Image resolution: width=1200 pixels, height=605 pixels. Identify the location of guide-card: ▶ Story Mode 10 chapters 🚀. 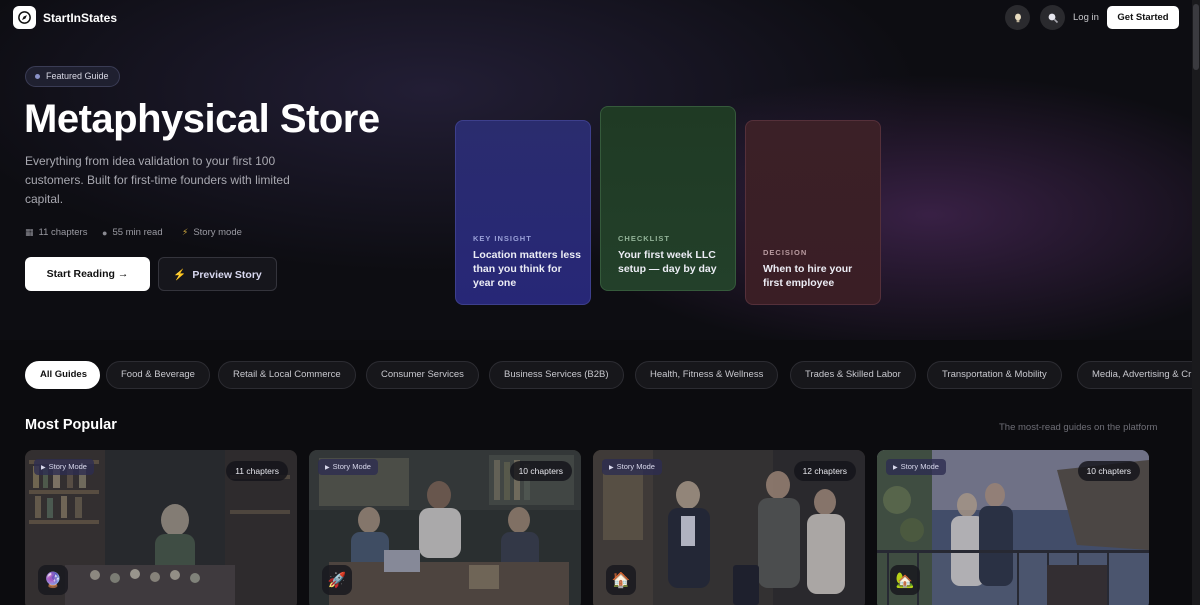
(445, 527).